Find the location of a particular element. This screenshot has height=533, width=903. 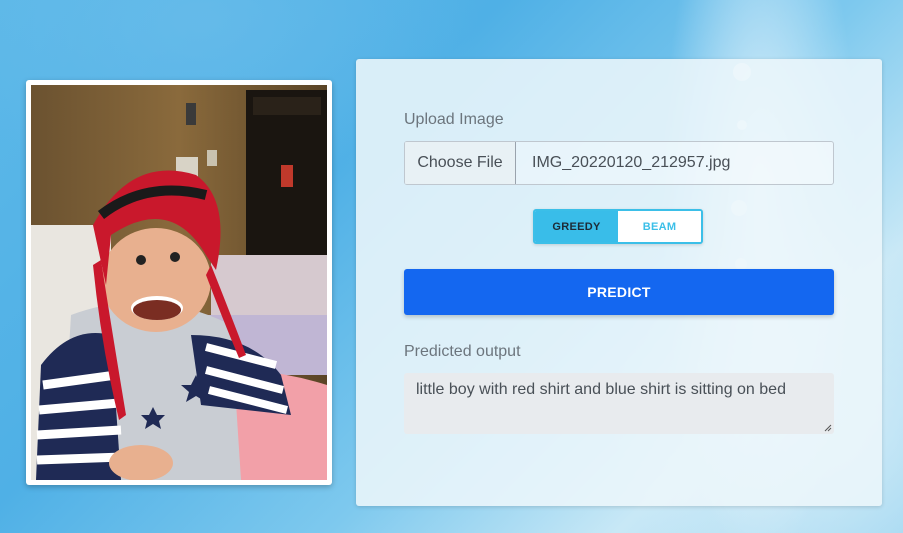

file-upload-input: Choose File IMG_20220120_212957.jpg is located at coordinates (619, 163).